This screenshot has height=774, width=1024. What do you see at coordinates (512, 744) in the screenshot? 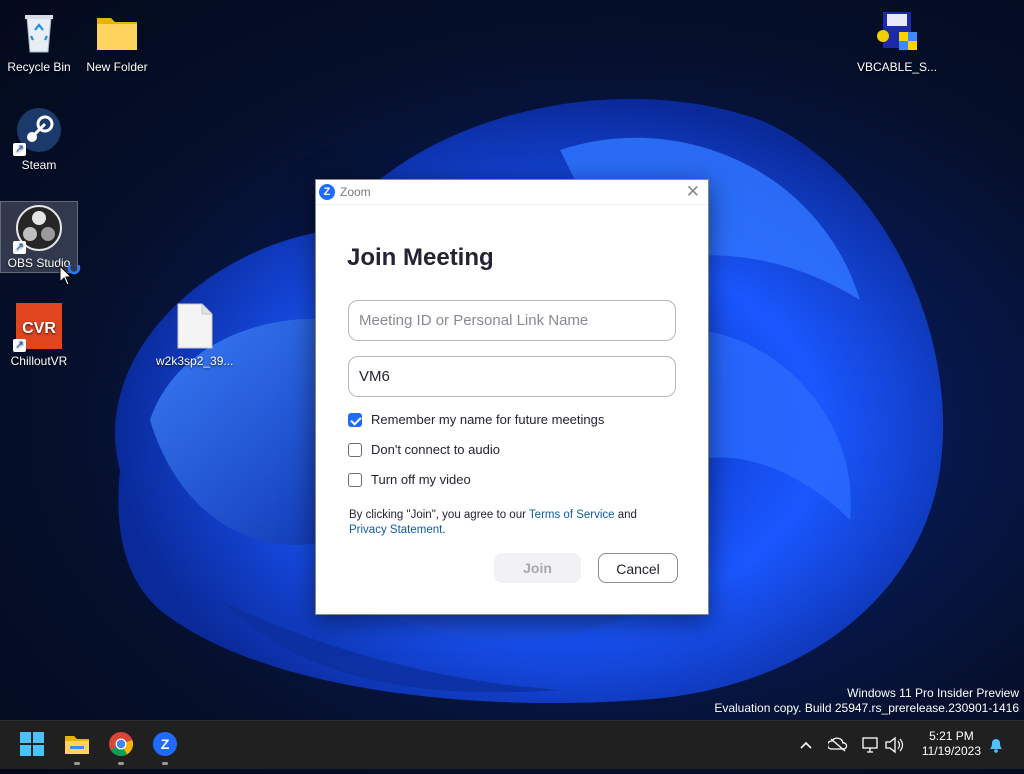
I see `taskbar: Z 5:21 PM 11/19/2023` at bounding box center [512, 744].